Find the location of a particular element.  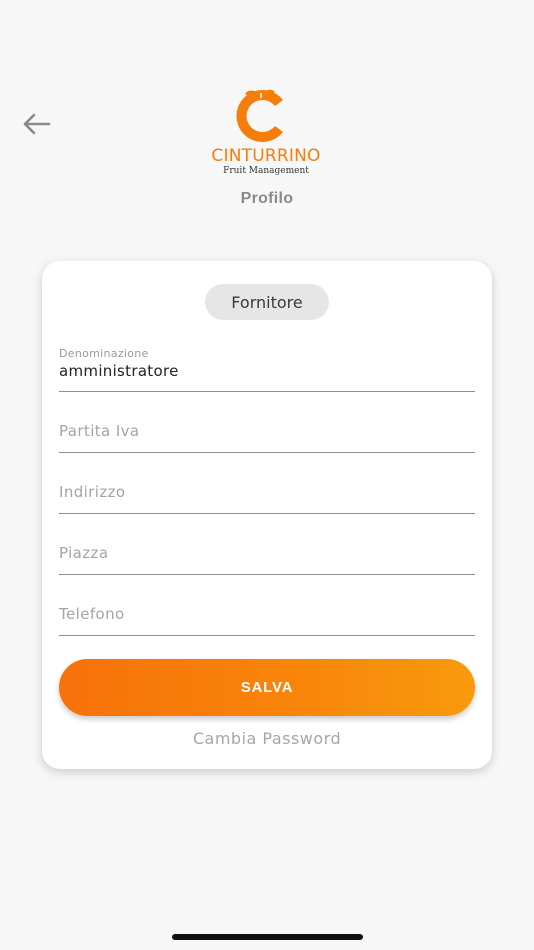

brand-logo: CINTURRINO Fruit Management is located at coordinates (266, 134).